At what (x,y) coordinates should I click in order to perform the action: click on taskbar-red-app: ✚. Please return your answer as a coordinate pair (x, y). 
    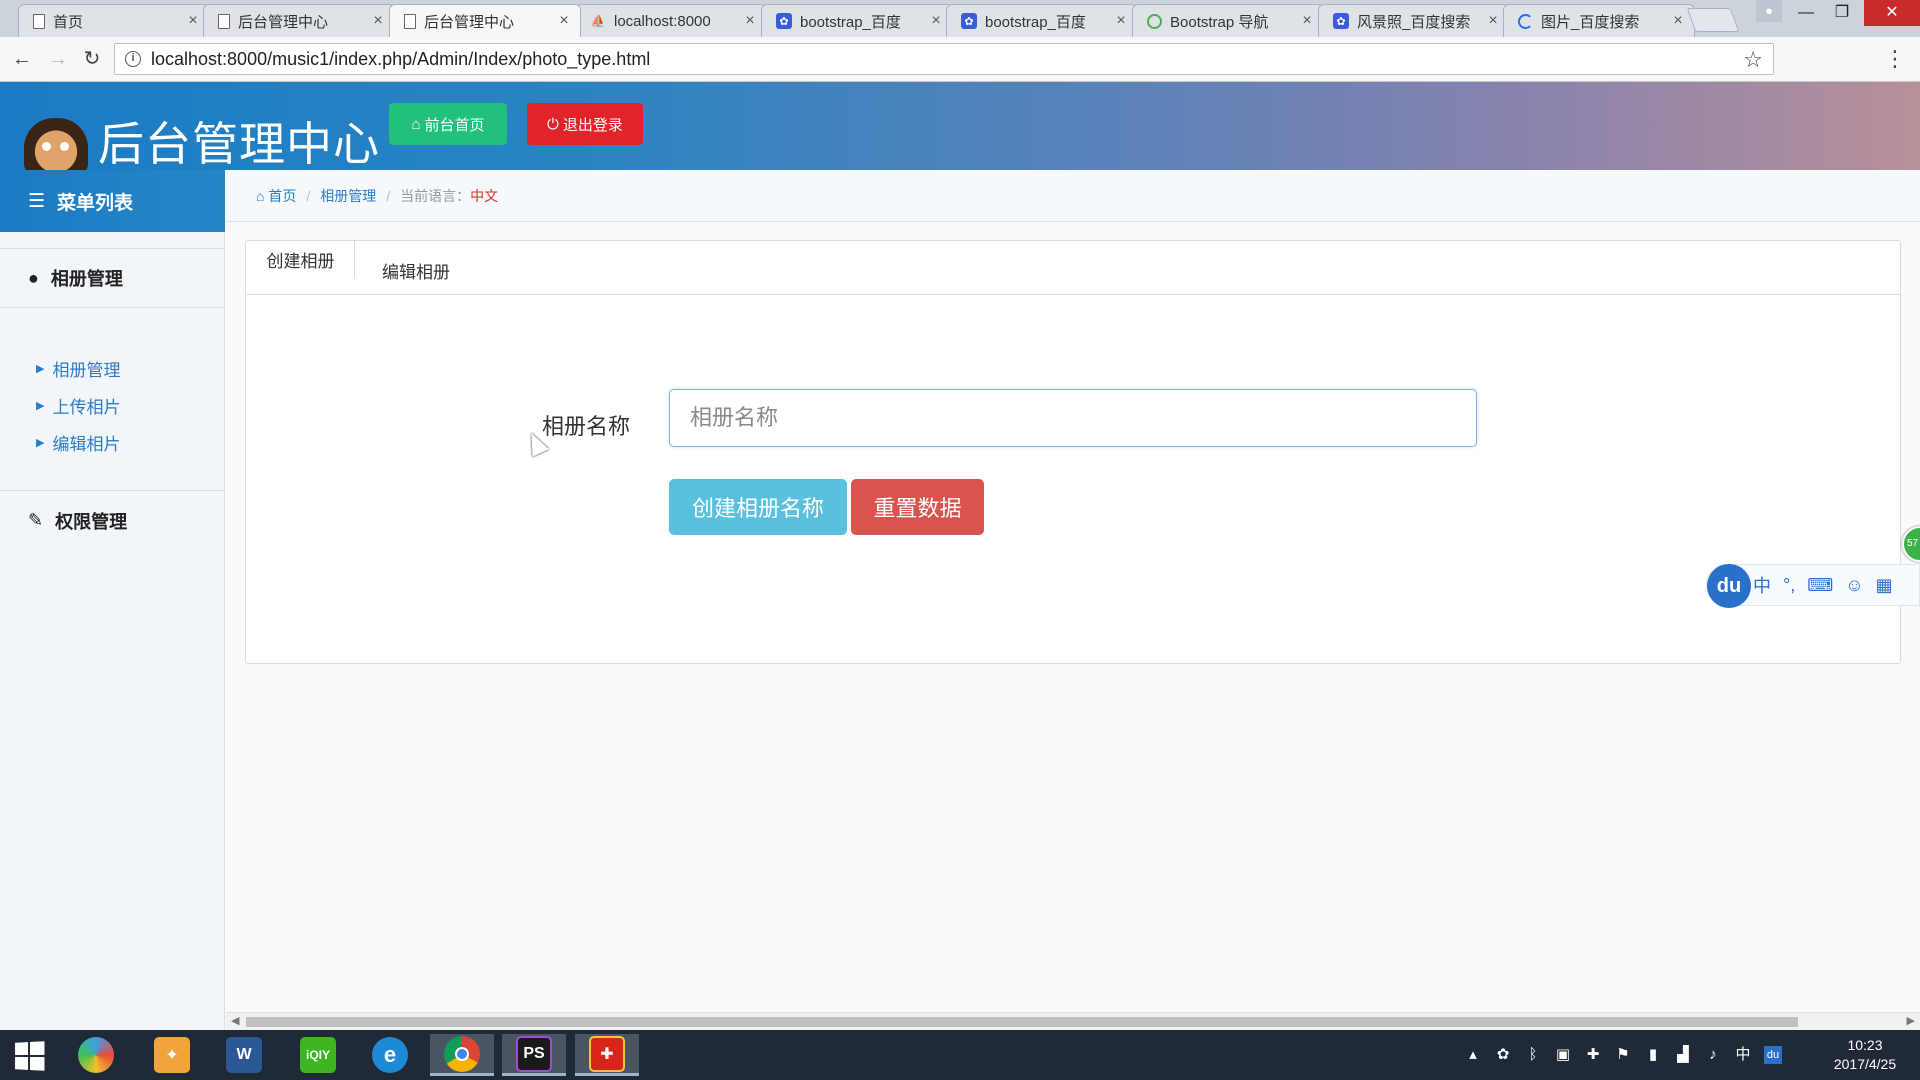
    Looking at the image, I should click on (607, 1055).